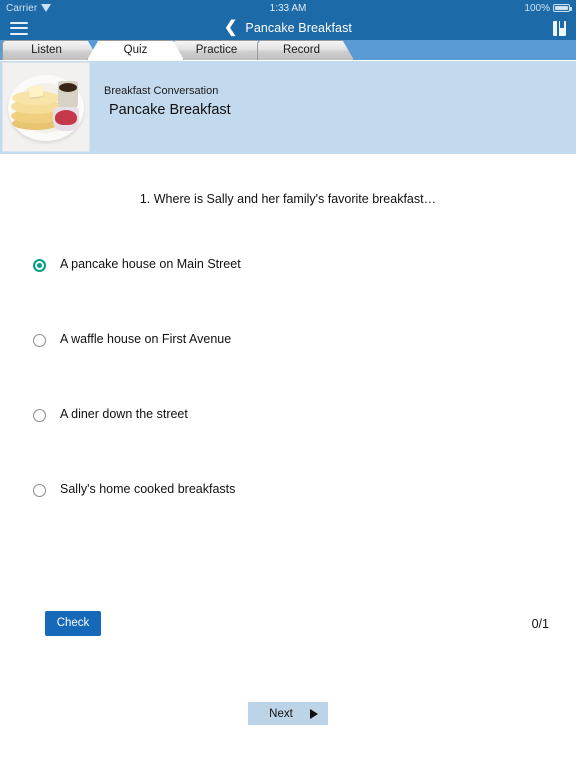  I want to click on lesson-thumbnail, so click(46, 107).